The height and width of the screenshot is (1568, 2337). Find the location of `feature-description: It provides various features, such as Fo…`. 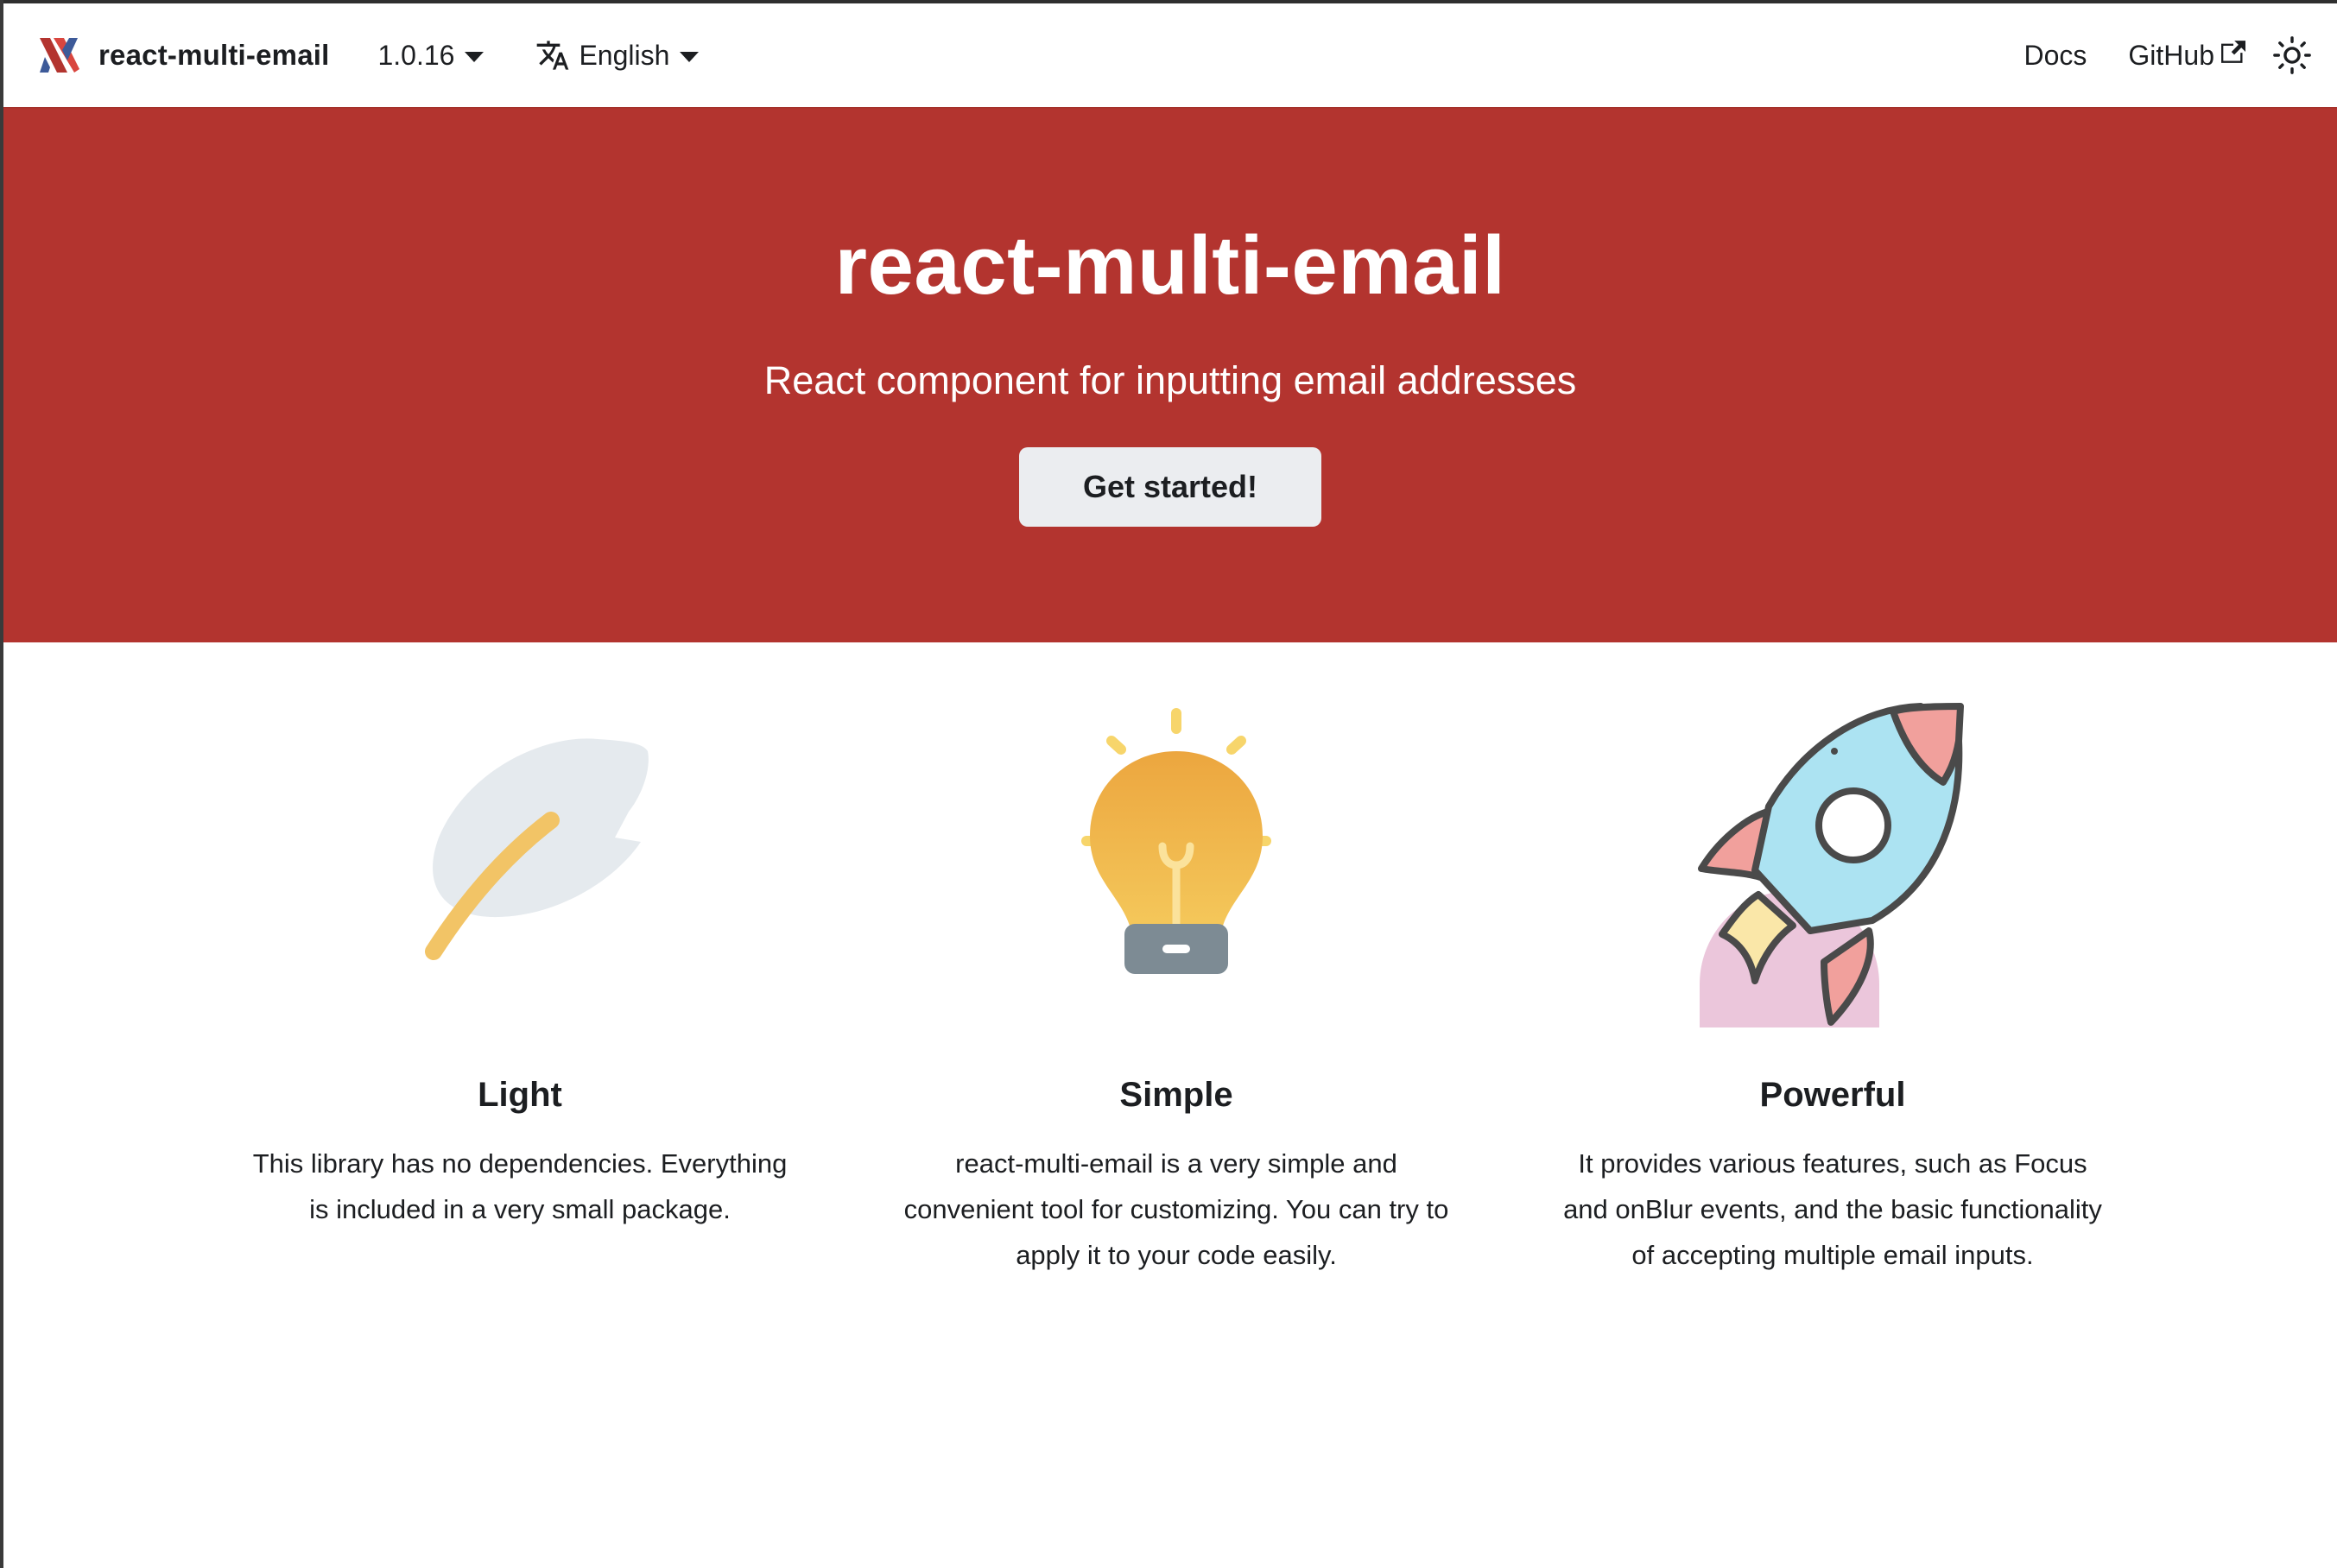

feature-description: It provides various features, such as Fo… is located at coordinates (1832, 1209).